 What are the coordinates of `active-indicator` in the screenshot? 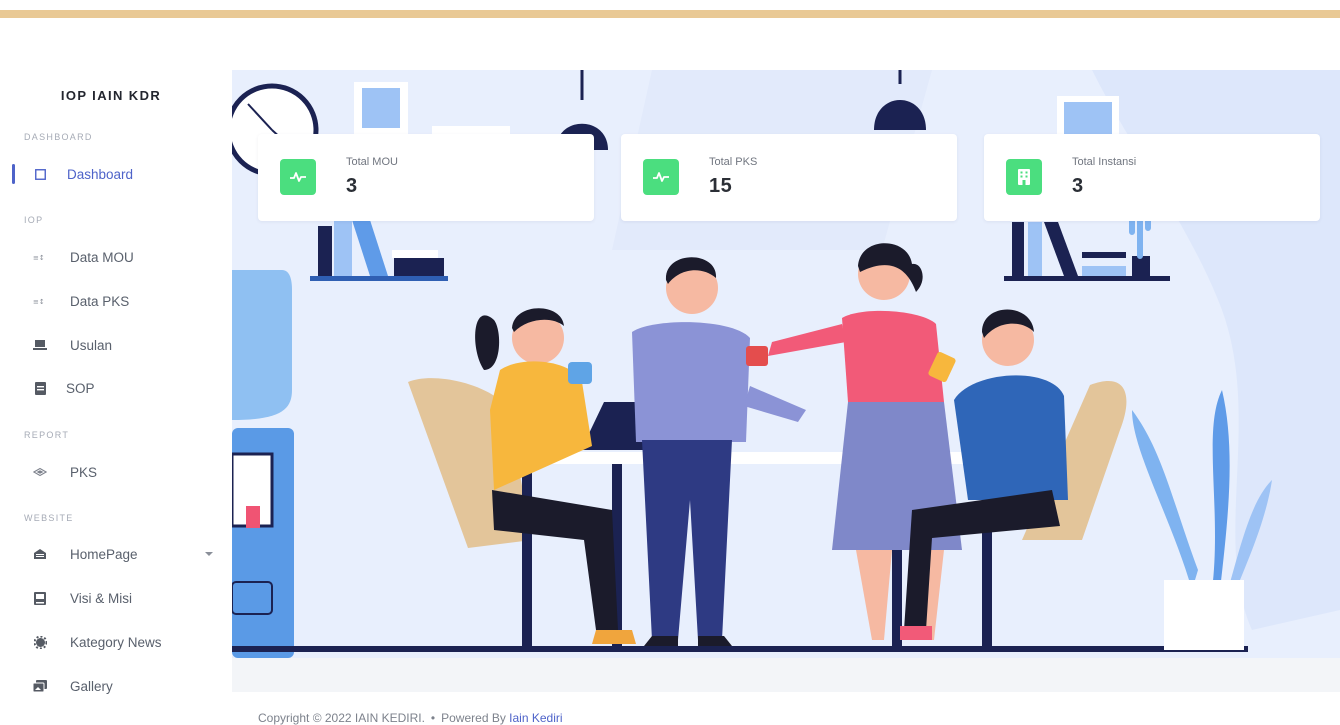 It's located at (13, 174).